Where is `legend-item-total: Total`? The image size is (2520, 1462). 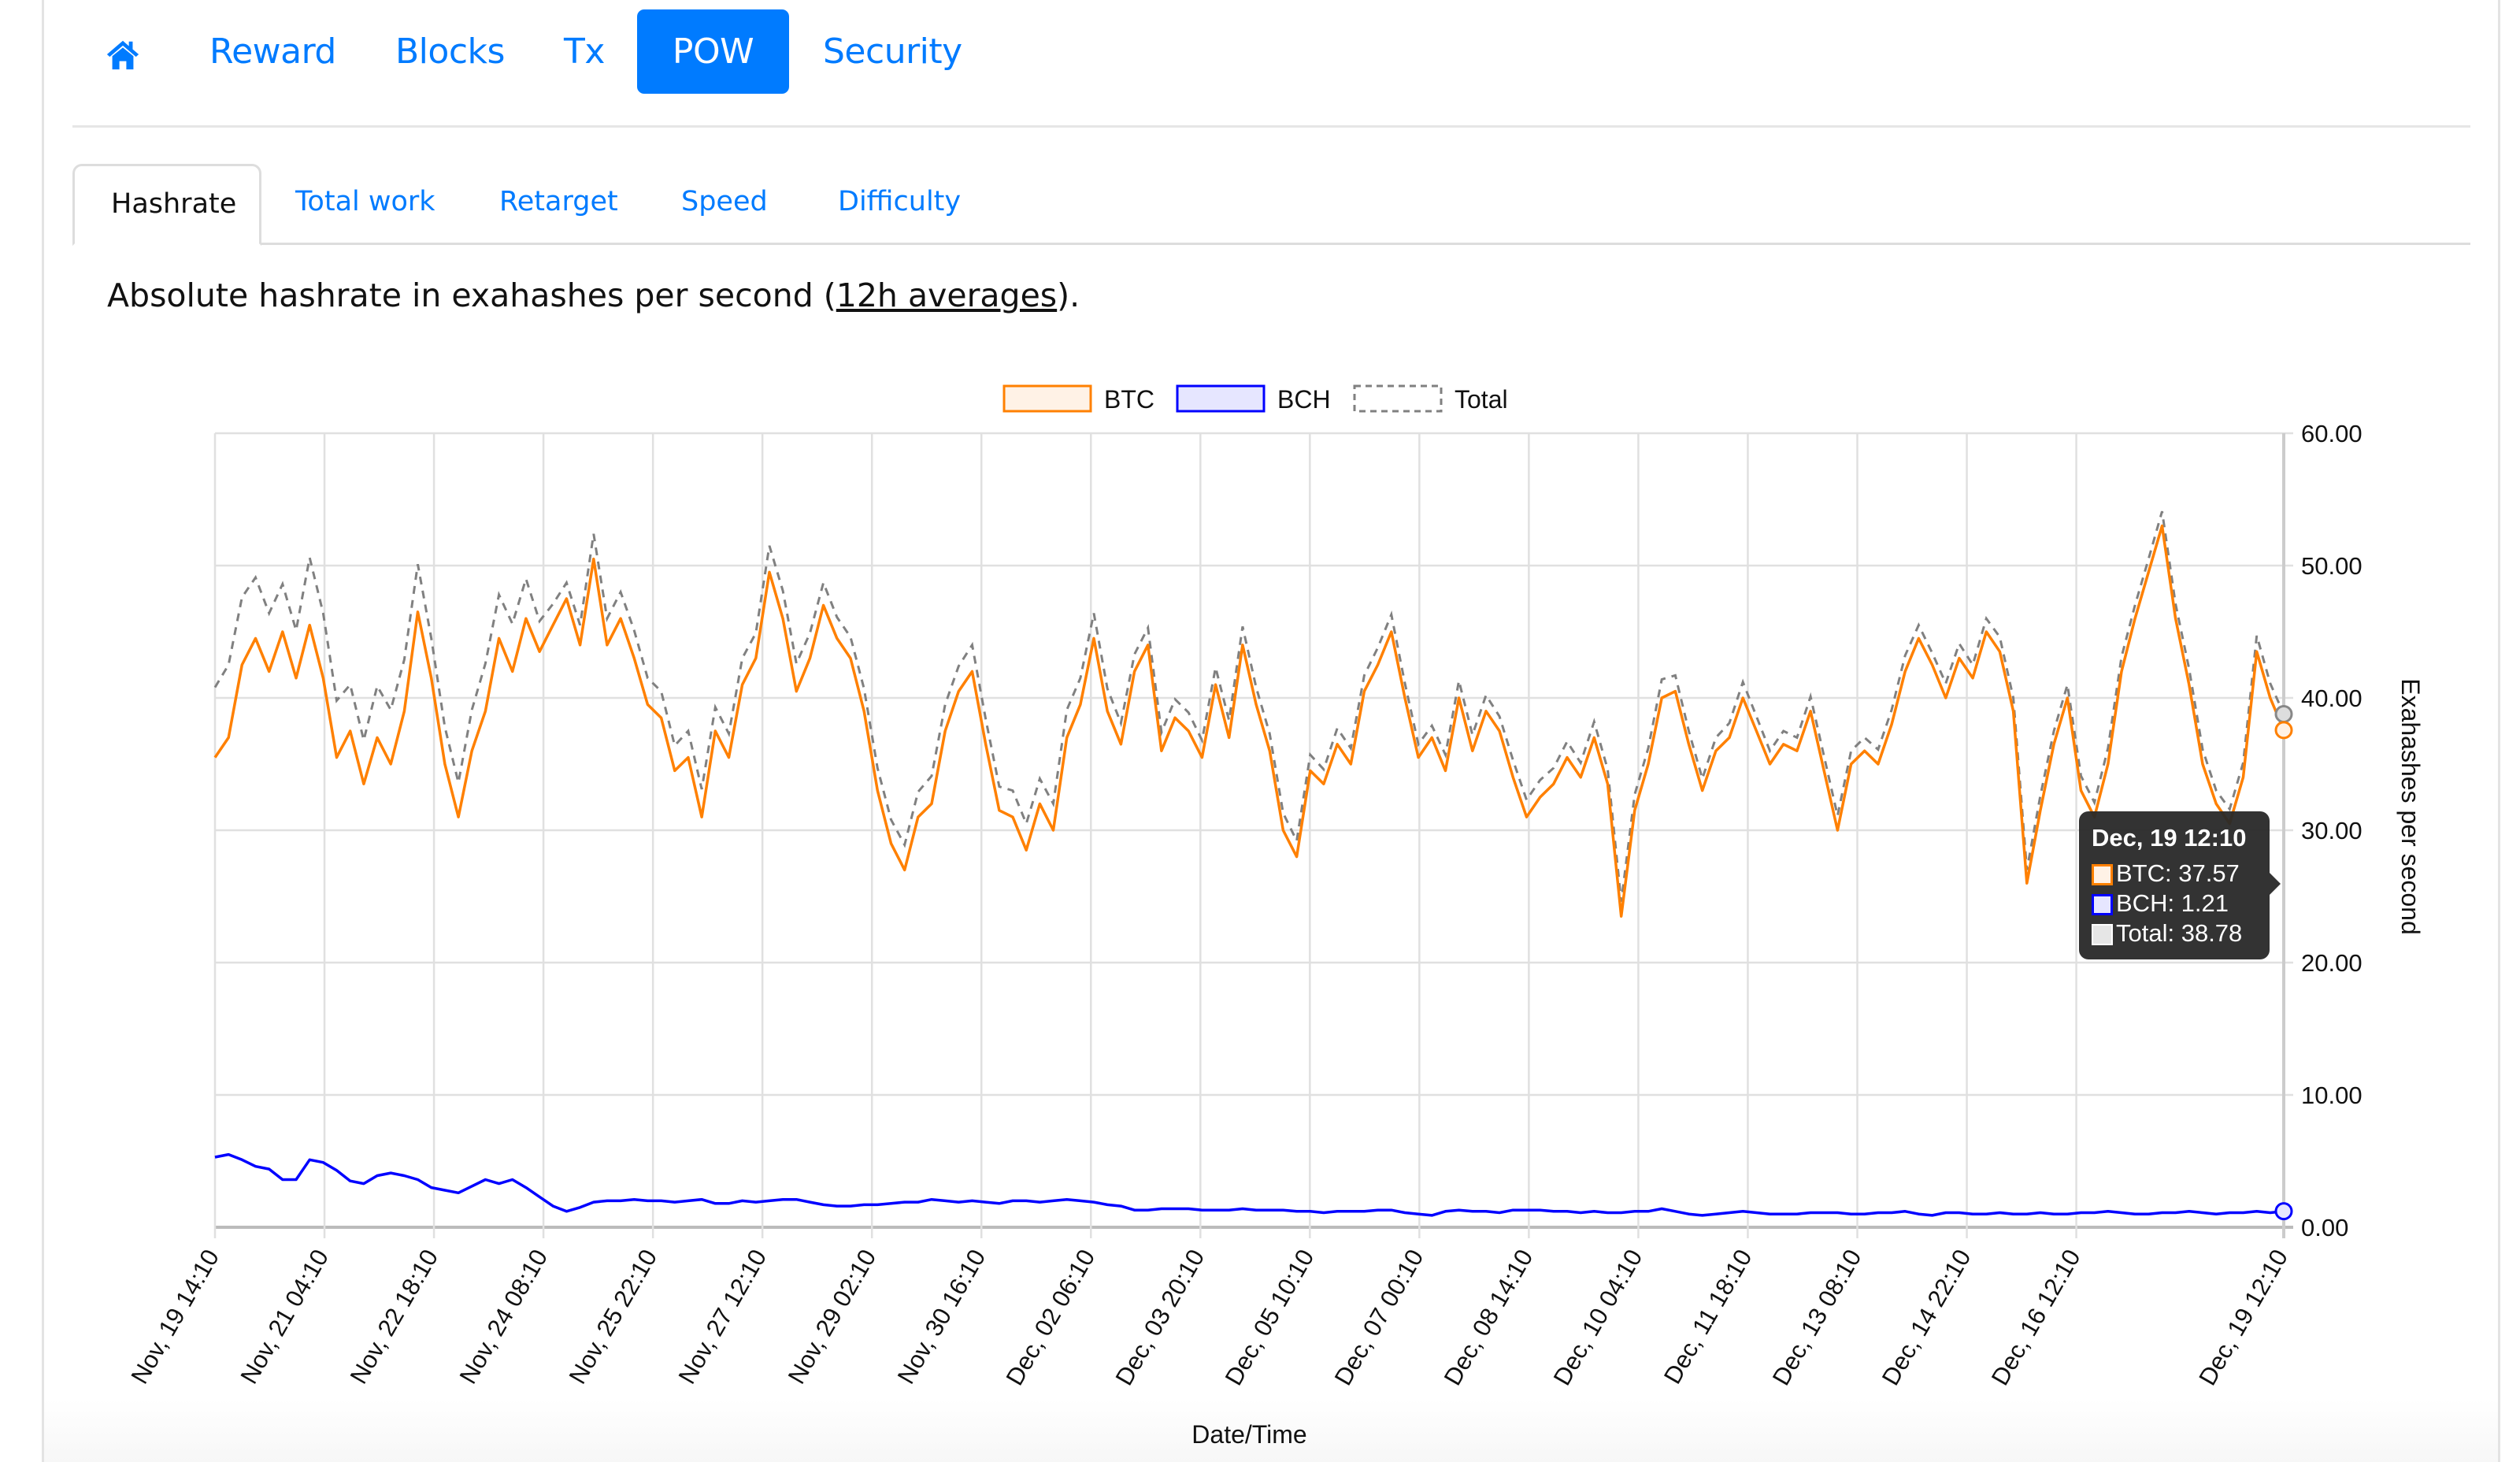
legend-item-total: Total is located at coordinates (1430, 399).